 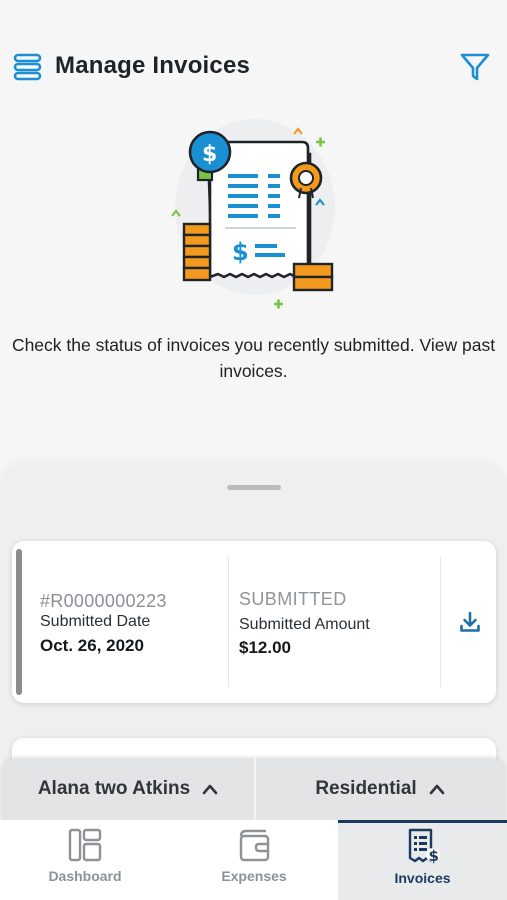 What do you see at coordinates (424, 846) in the screenshot?
I see `invoice-dollar-icon: $` at bounding box center [424, 846].